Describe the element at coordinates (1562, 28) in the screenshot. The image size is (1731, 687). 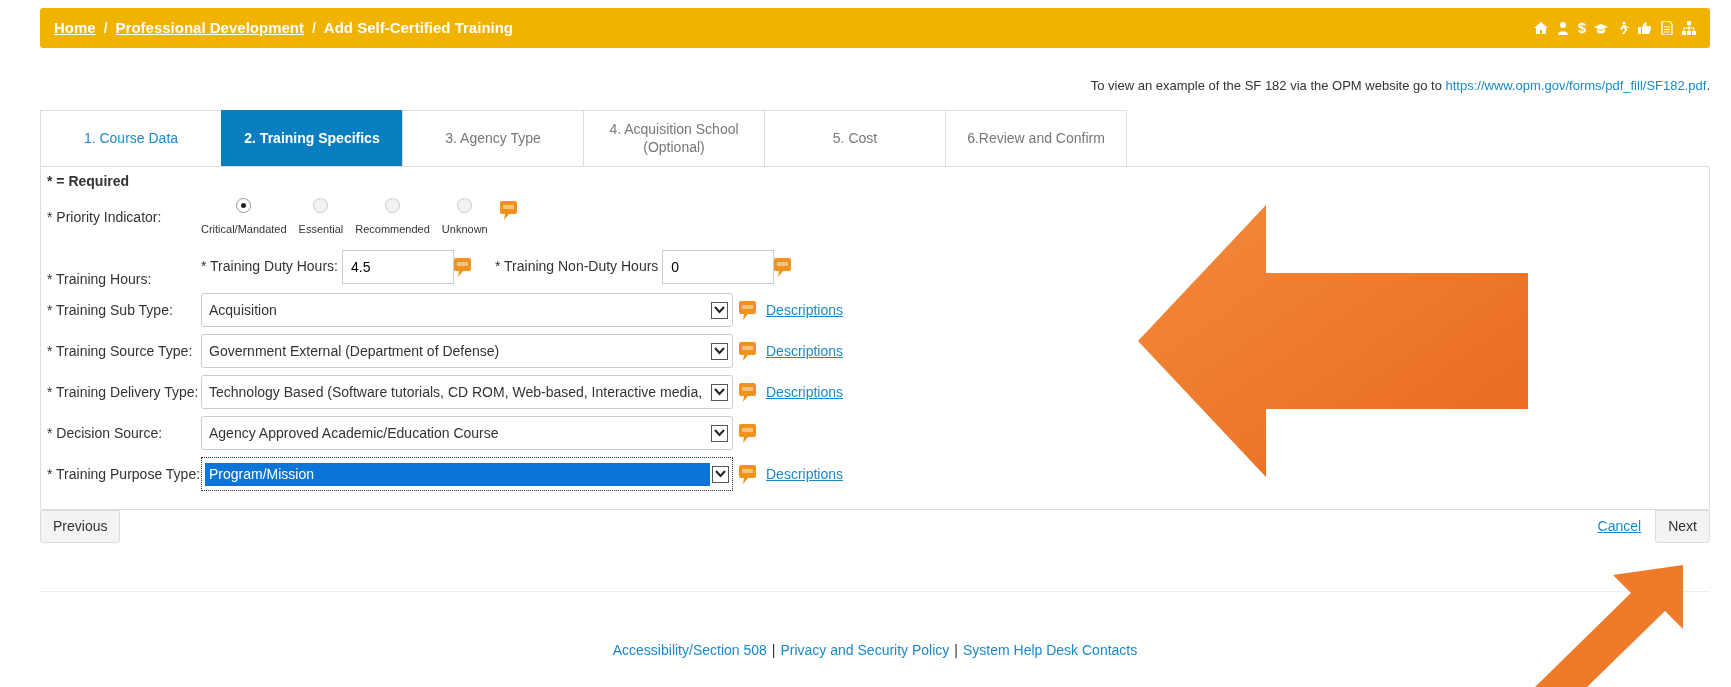
I see `user-icon` at that location.